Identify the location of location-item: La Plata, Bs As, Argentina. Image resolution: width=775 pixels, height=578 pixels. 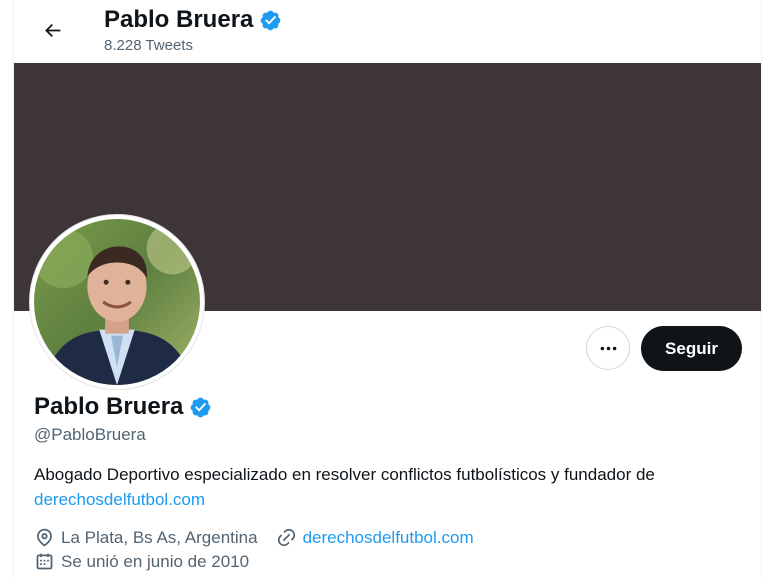
(146, 537).